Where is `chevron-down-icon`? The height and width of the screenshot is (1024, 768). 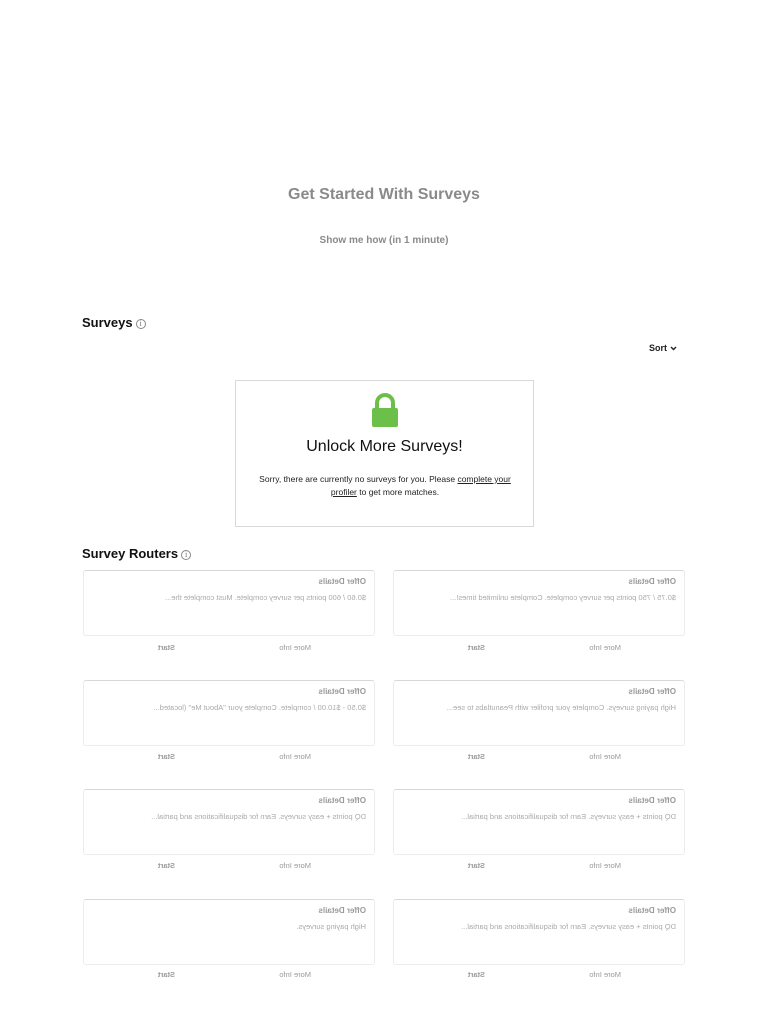 chevron-down-icon is located at coordinates (673, 348).